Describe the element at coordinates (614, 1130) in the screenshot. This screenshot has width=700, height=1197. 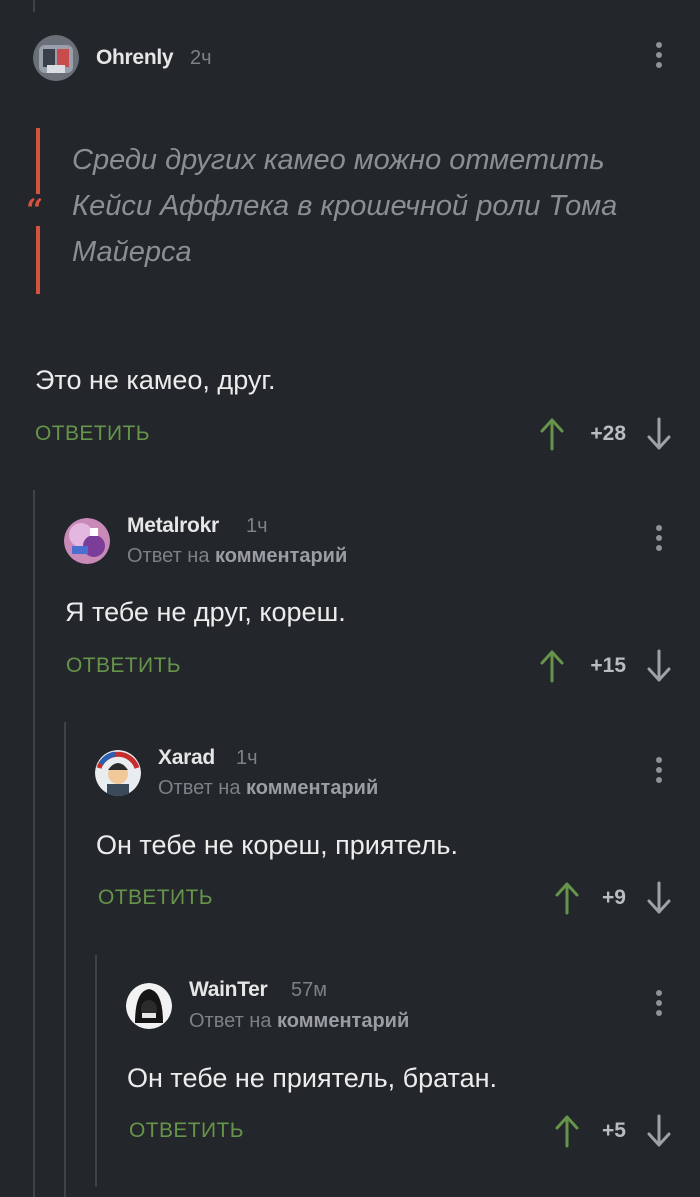
I see `vote-score: +5` at that location.